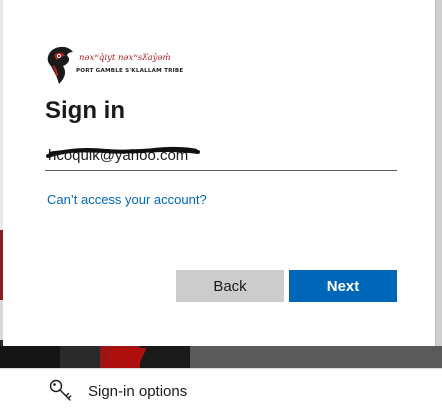 The height and width of the screenshot is (415, 442). Describe the element at coordinates (125, 58) in the screenshot. I see `tribe-native-name: nəxʷq̓iyt nəxʷsƛ̕ay̓əm̓` at that location.